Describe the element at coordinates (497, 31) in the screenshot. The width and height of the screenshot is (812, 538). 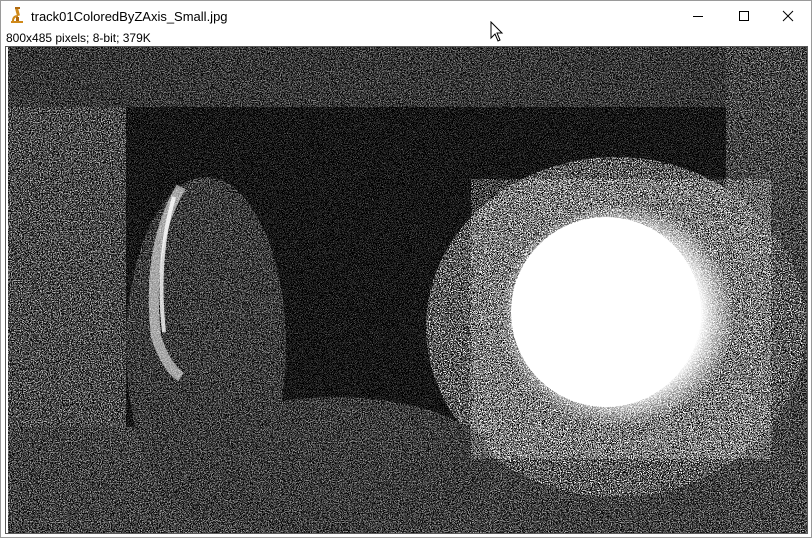
I see `mouse-pointer-icon` at that location.